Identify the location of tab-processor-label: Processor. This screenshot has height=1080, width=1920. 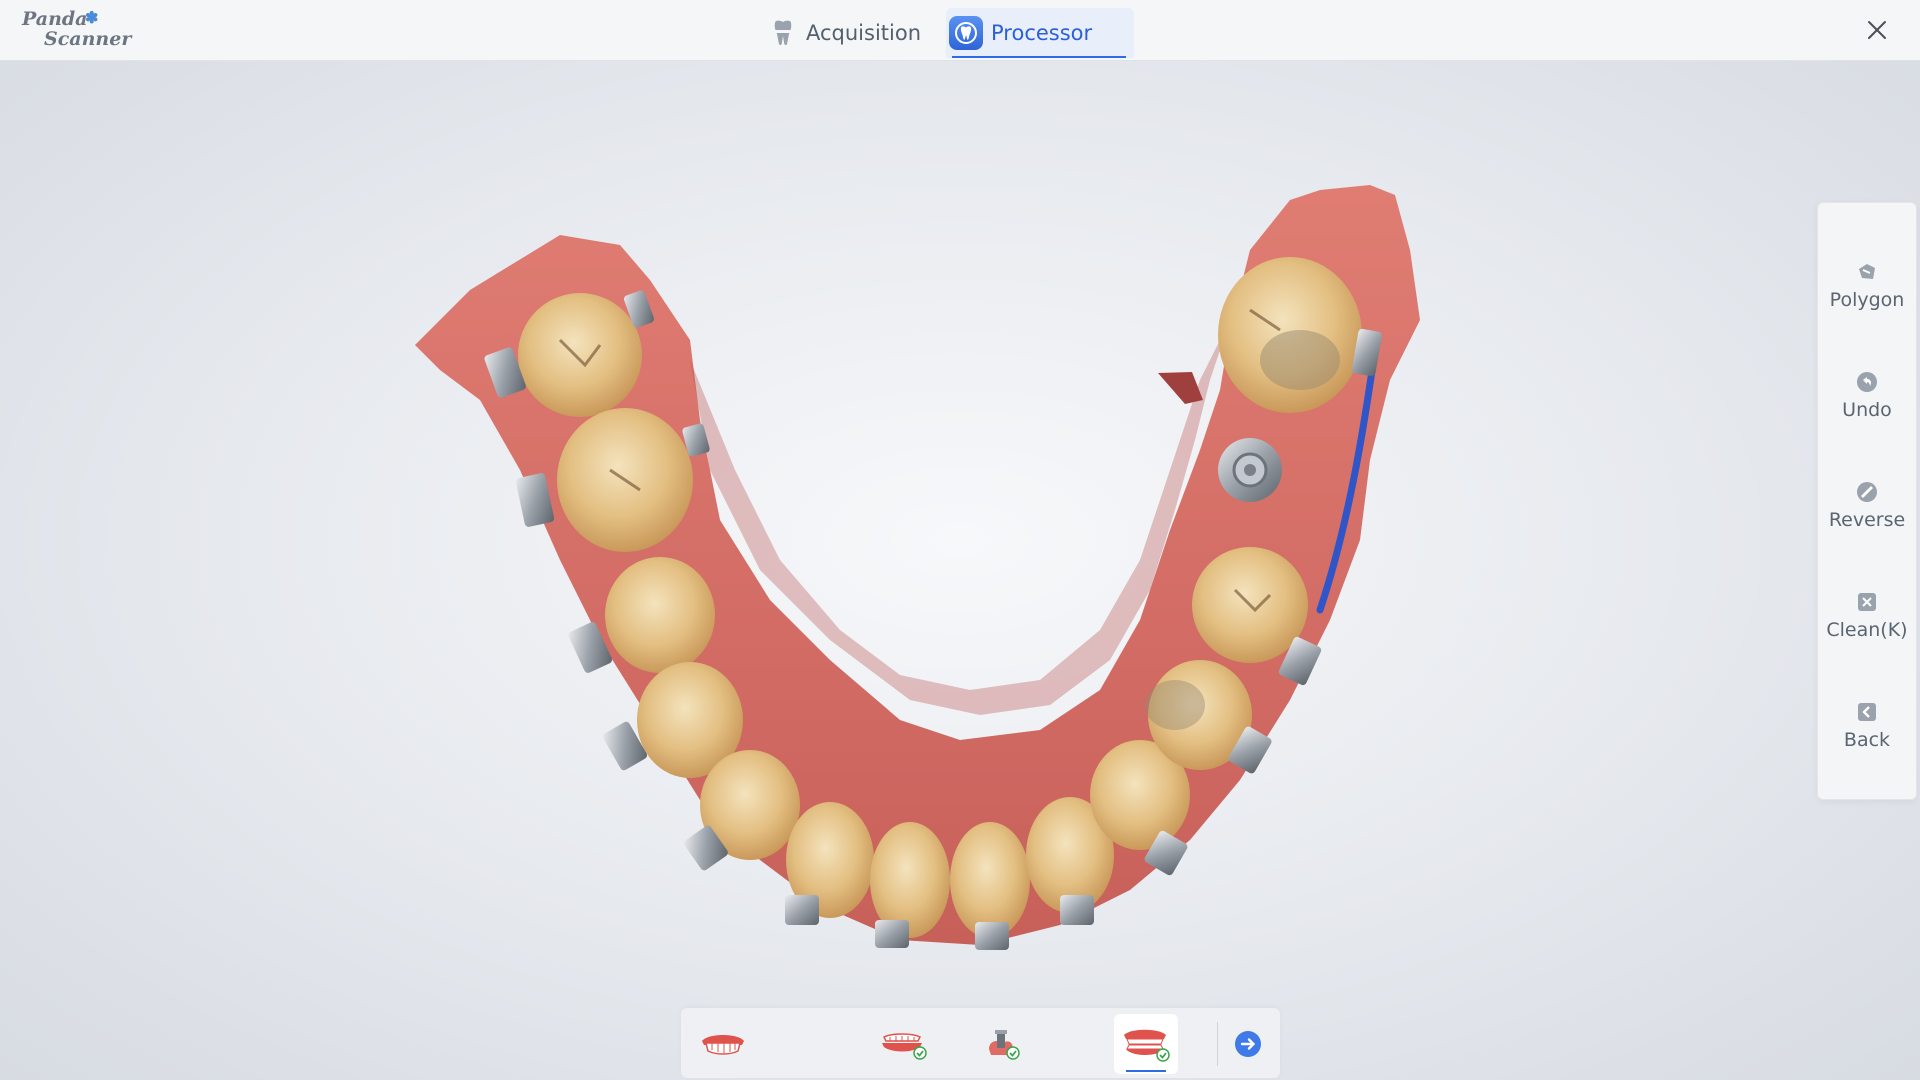
(1042, 33).